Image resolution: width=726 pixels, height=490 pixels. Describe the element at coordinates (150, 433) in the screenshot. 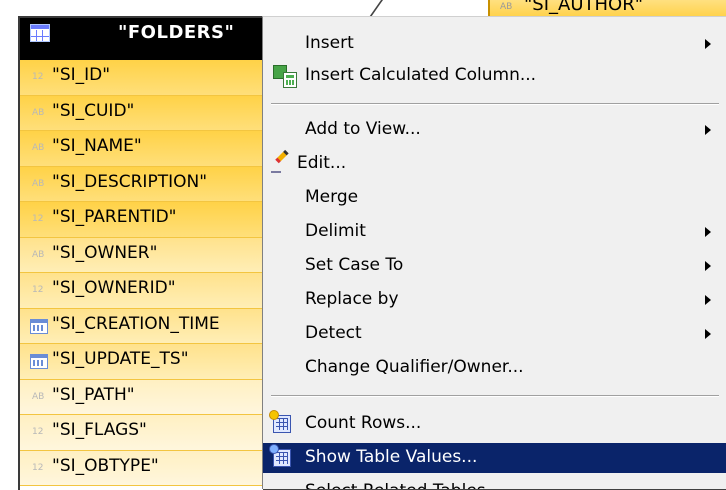

I see `column-row: 12 "SI_FLAGS"` at that location.